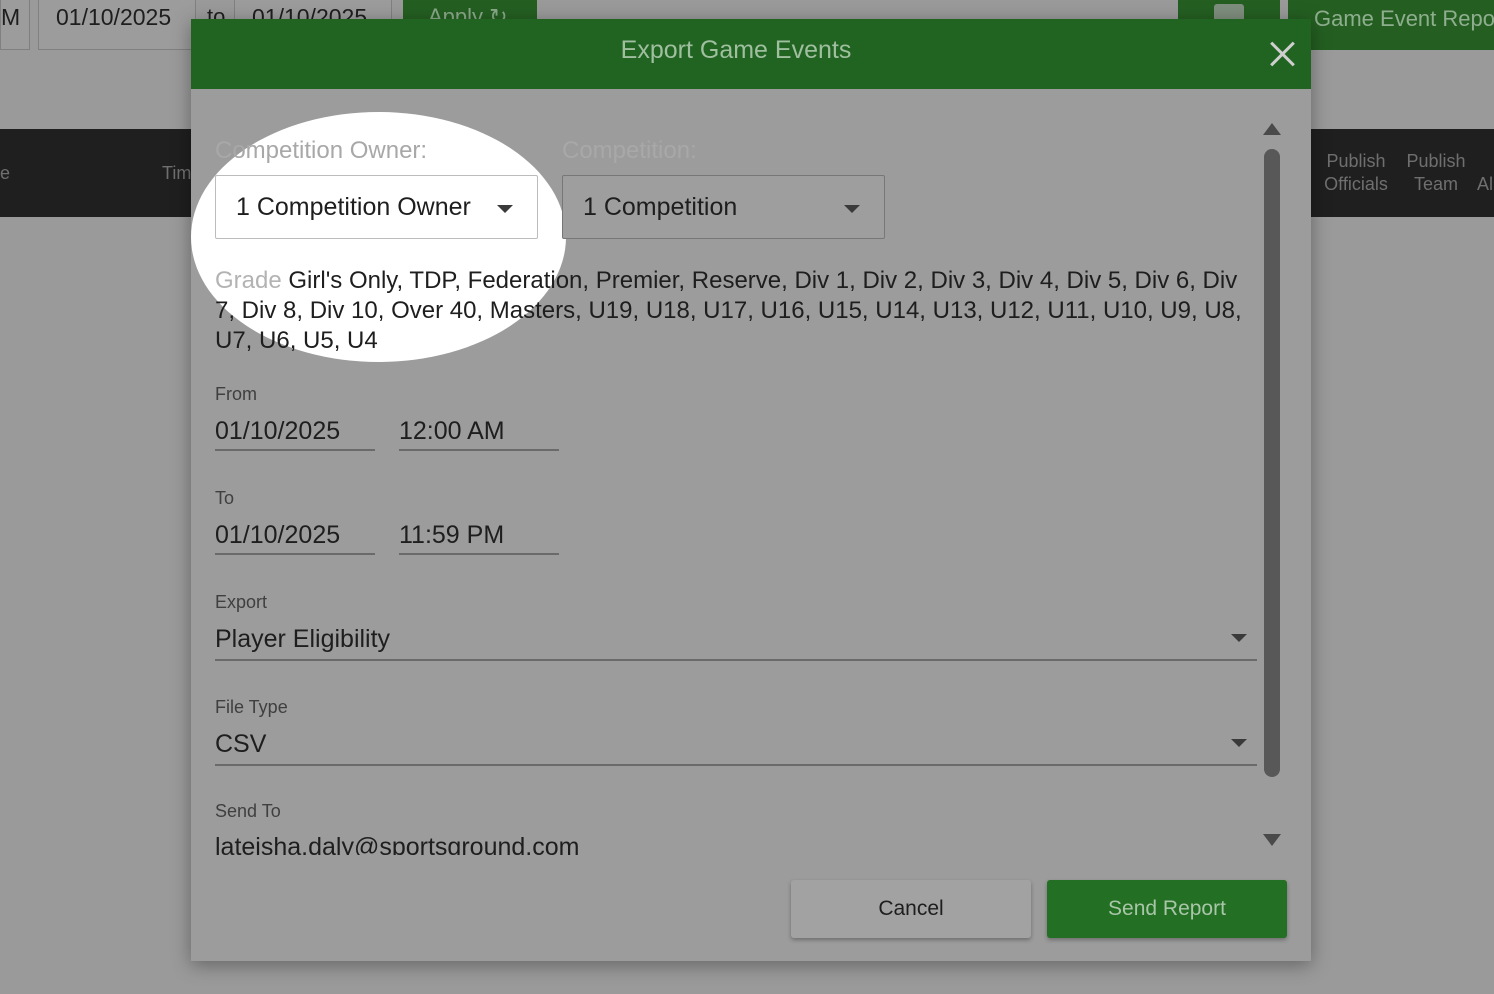 The width and height of the screenshot is (1494, 994). What do you see at coordinates (1272, 463) in the screenshot?
I see `scrollbar-thumb` at bounding box center [1272, 463].